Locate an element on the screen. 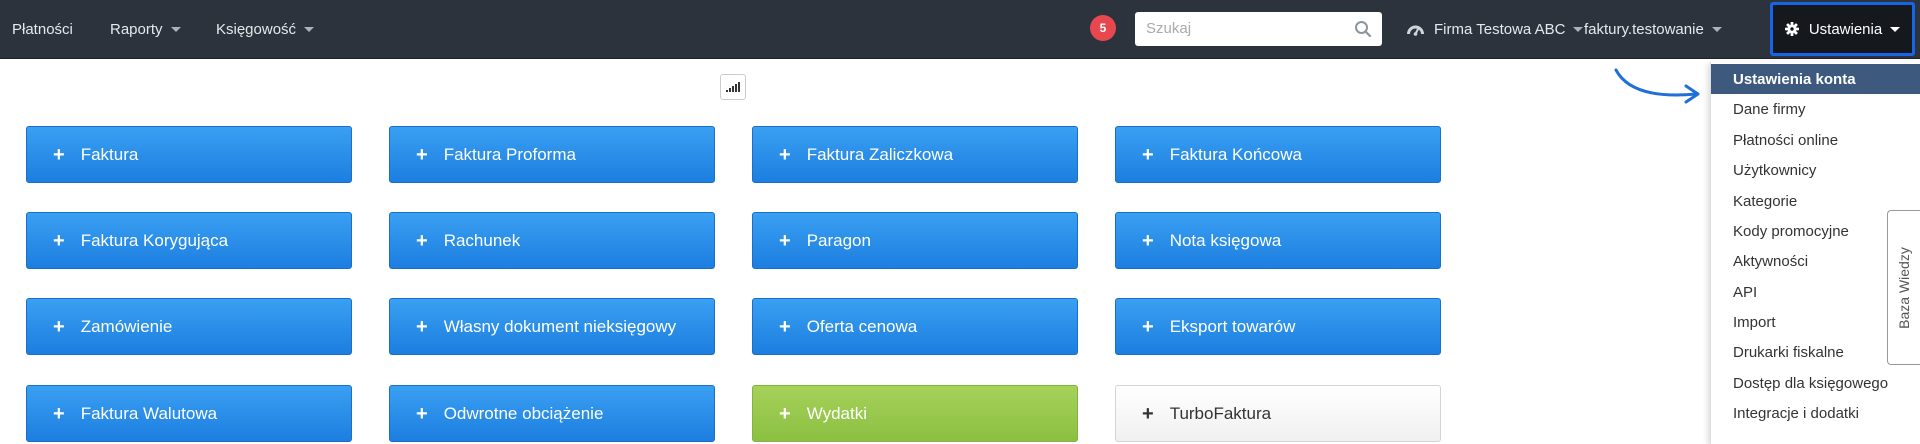 The height and width of the screenshot is (444, 1920). button-label: Faktura is located at coordinates (109, 154).